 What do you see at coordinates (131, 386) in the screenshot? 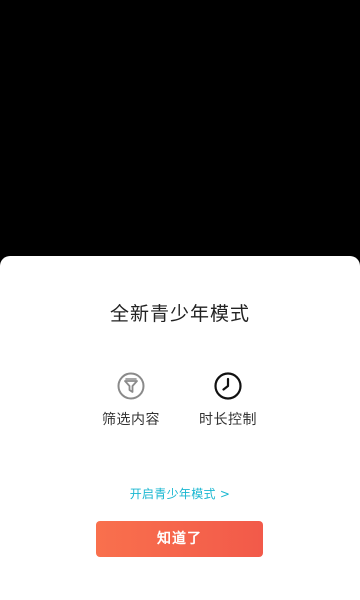
I see `filter-icon` at bounding box center [131, 386].